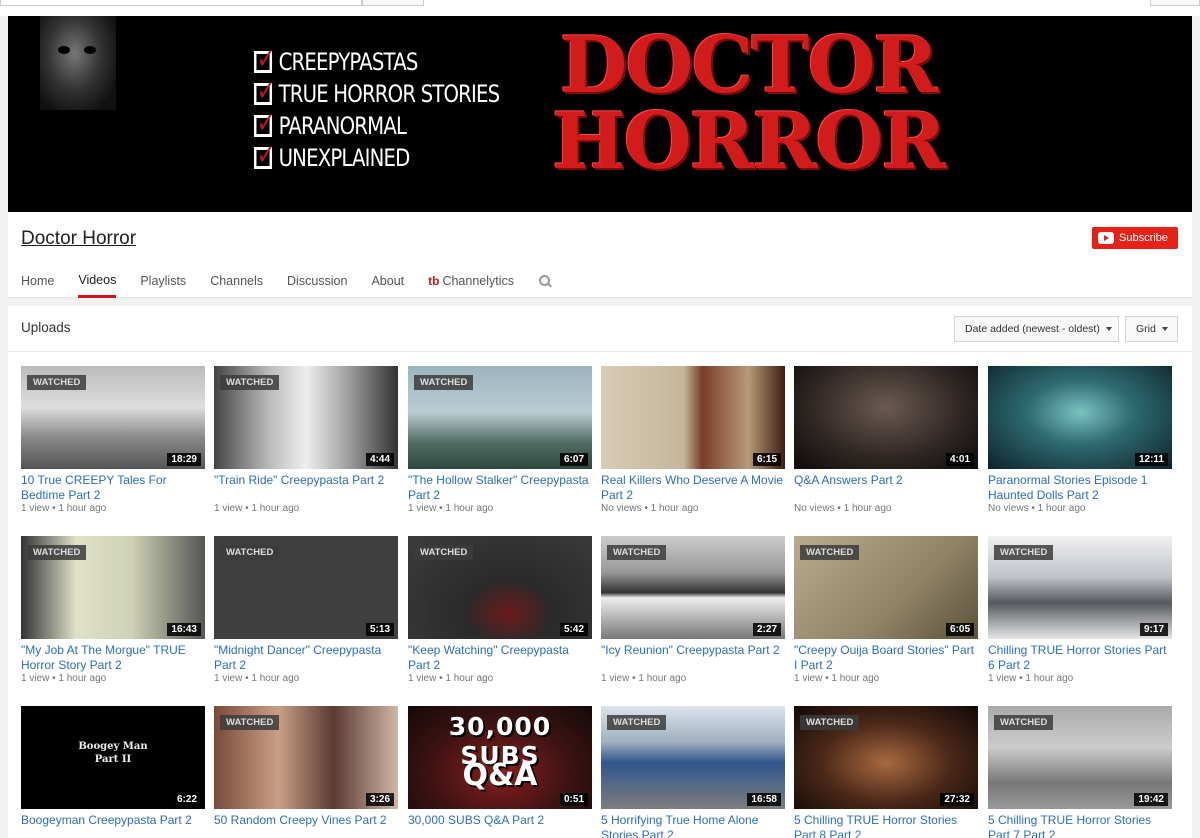 This screenshot has height=838, width=1200. What do you see at coordinates (434, 281) in the screenshot?
I see `channelytics-logo-icon: tb` at bounding box center [434, 281].